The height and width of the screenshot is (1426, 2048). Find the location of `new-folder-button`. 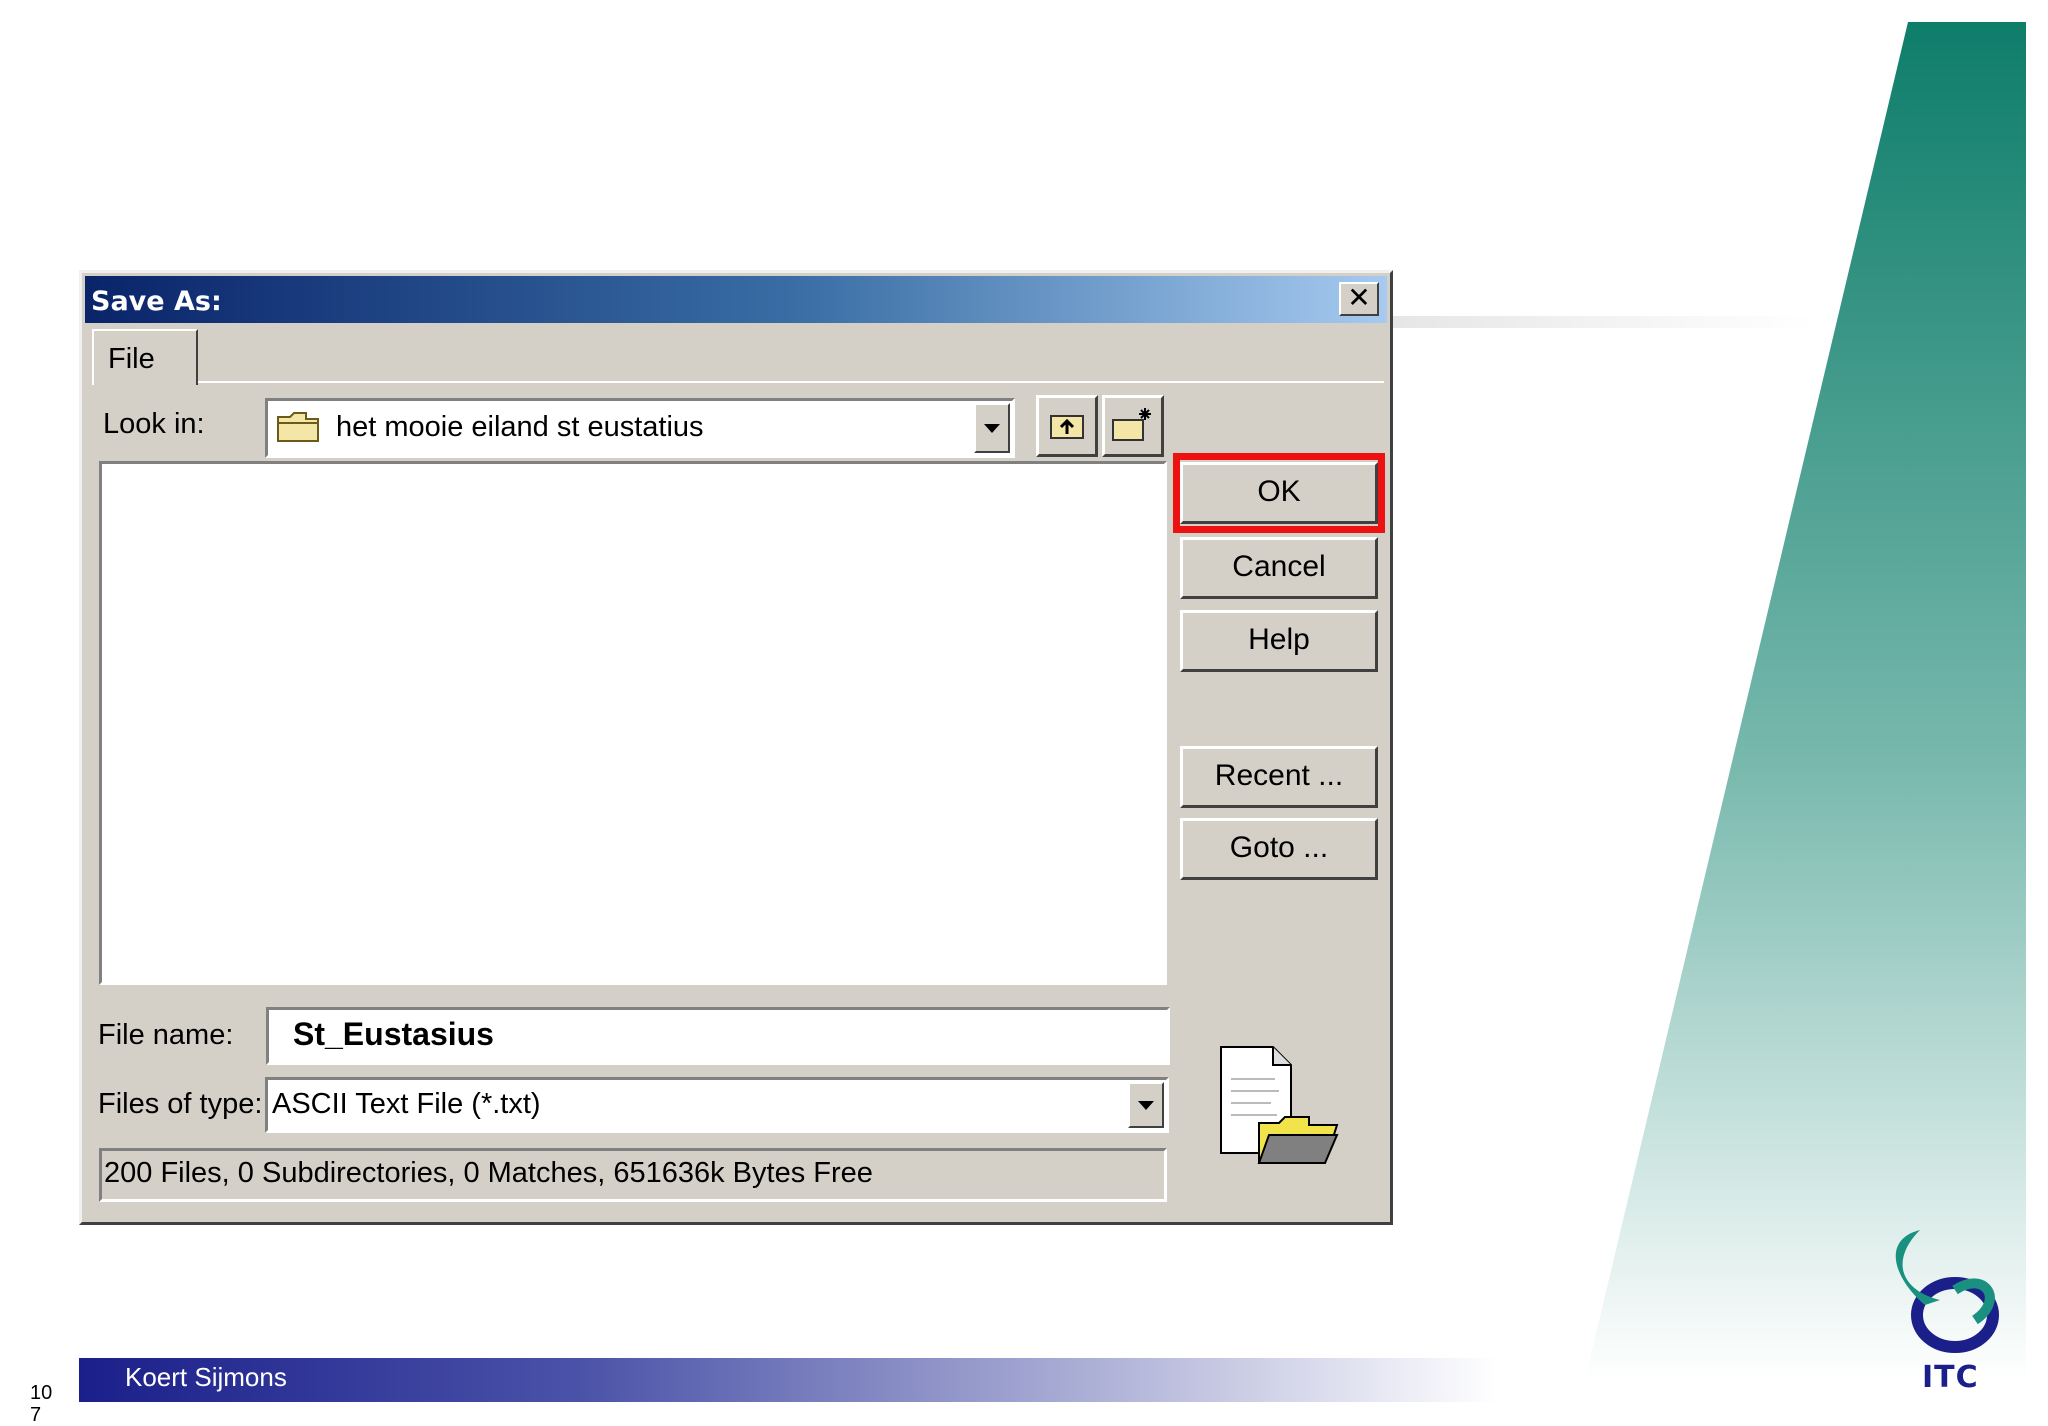

new-folder-button is located at coordinates (1133, 426).